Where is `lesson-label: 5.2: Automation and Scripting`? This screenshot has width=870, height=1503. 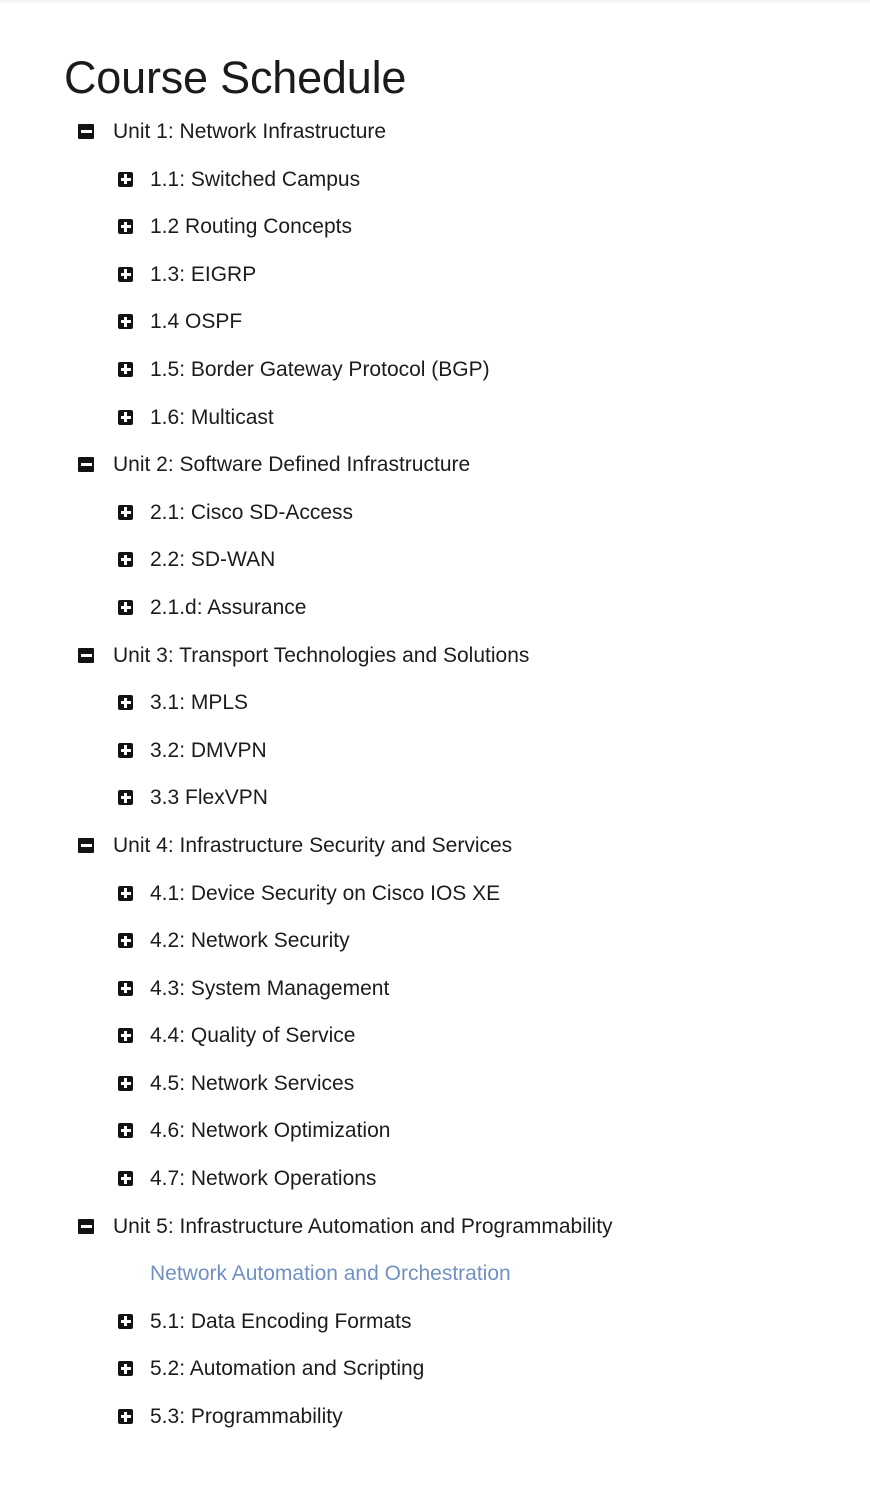
lesson-label: 5.2: Automation and Scripting is located at coordinates (287, 1369).